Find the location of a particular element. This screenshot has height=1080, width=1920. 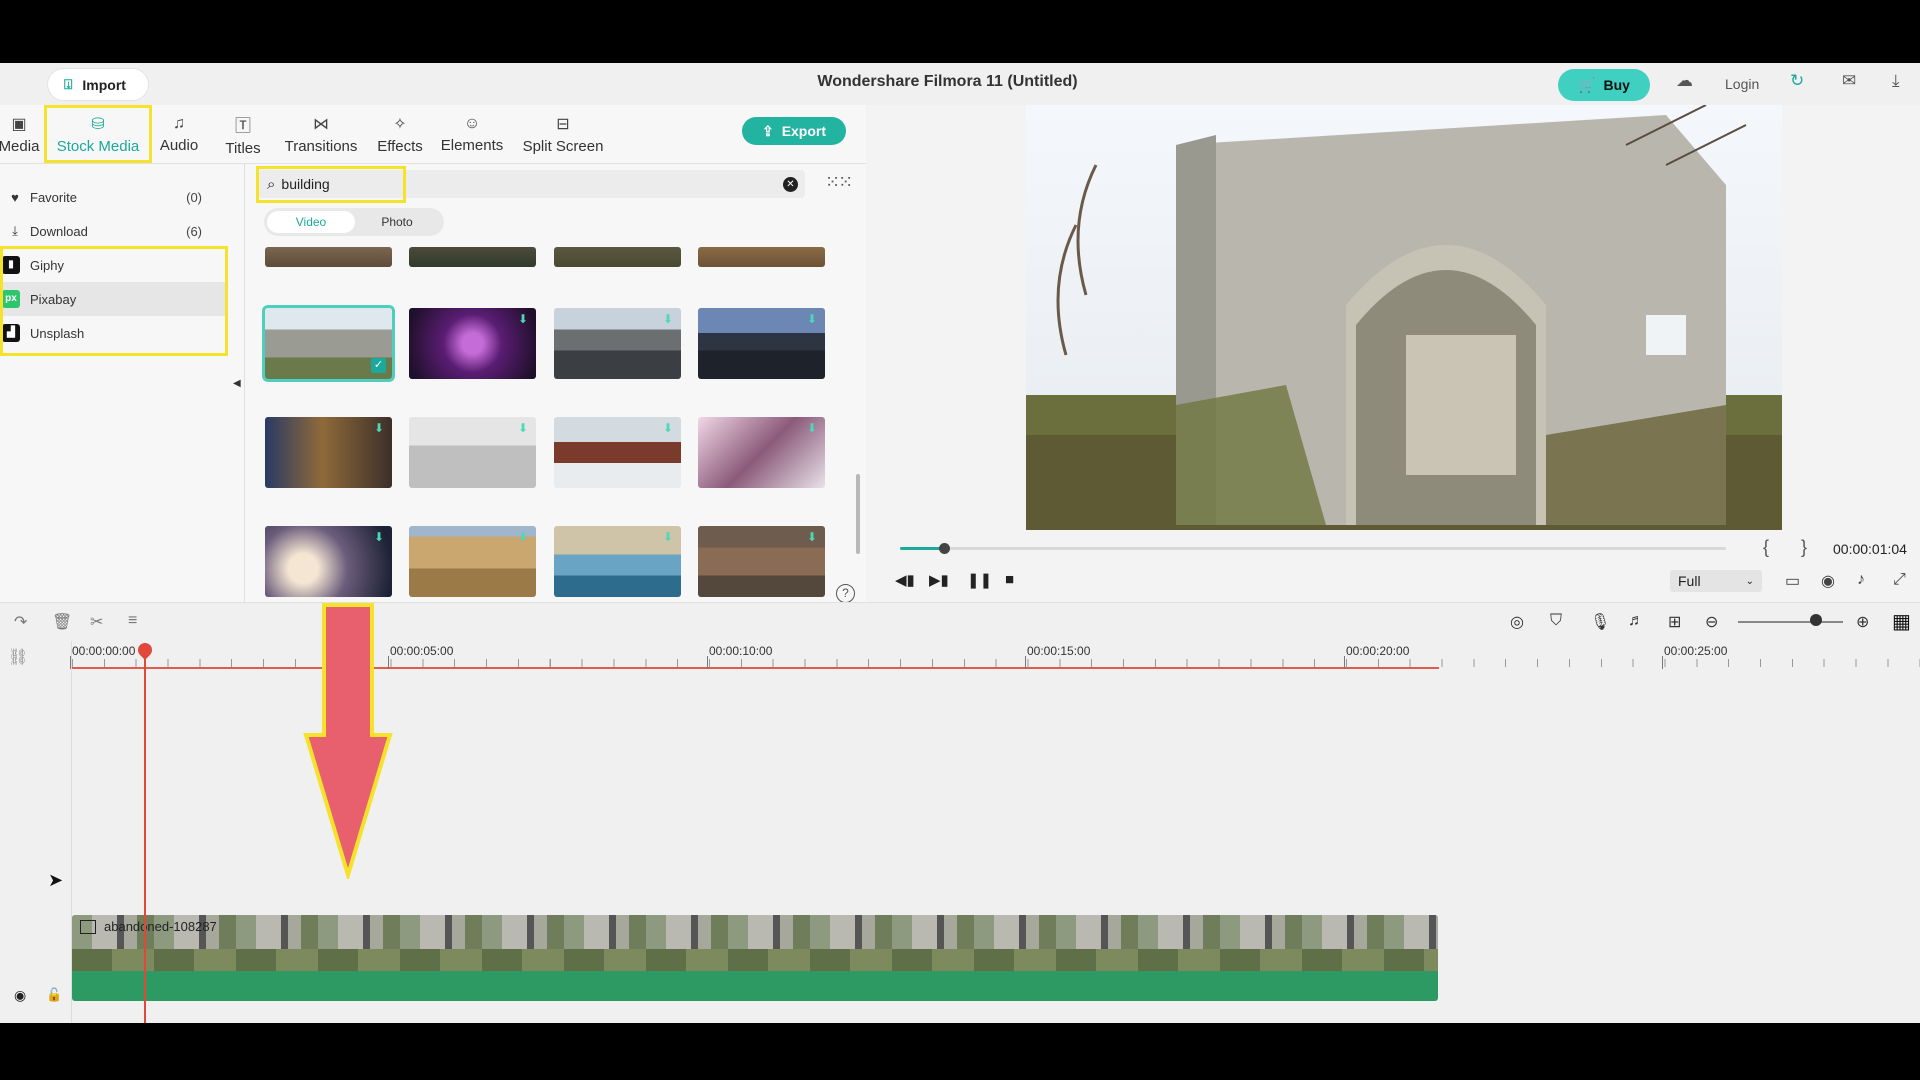

media-type-toggle: Video Photo is located at coordinates (354, 222).